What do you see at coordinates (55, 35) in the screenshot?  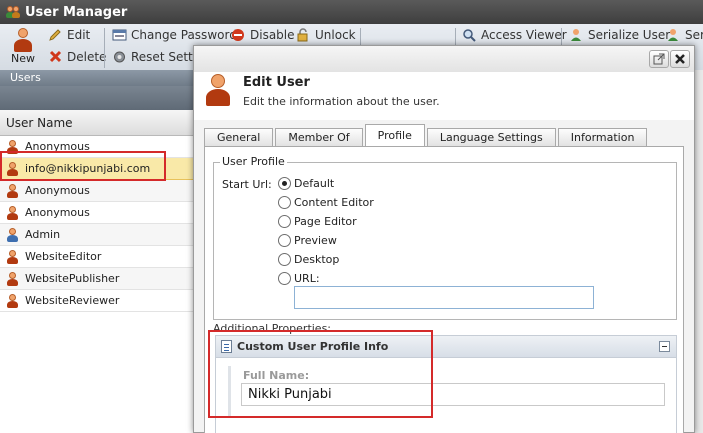 I see `pencil-icon` at bounding box center [55, 35].